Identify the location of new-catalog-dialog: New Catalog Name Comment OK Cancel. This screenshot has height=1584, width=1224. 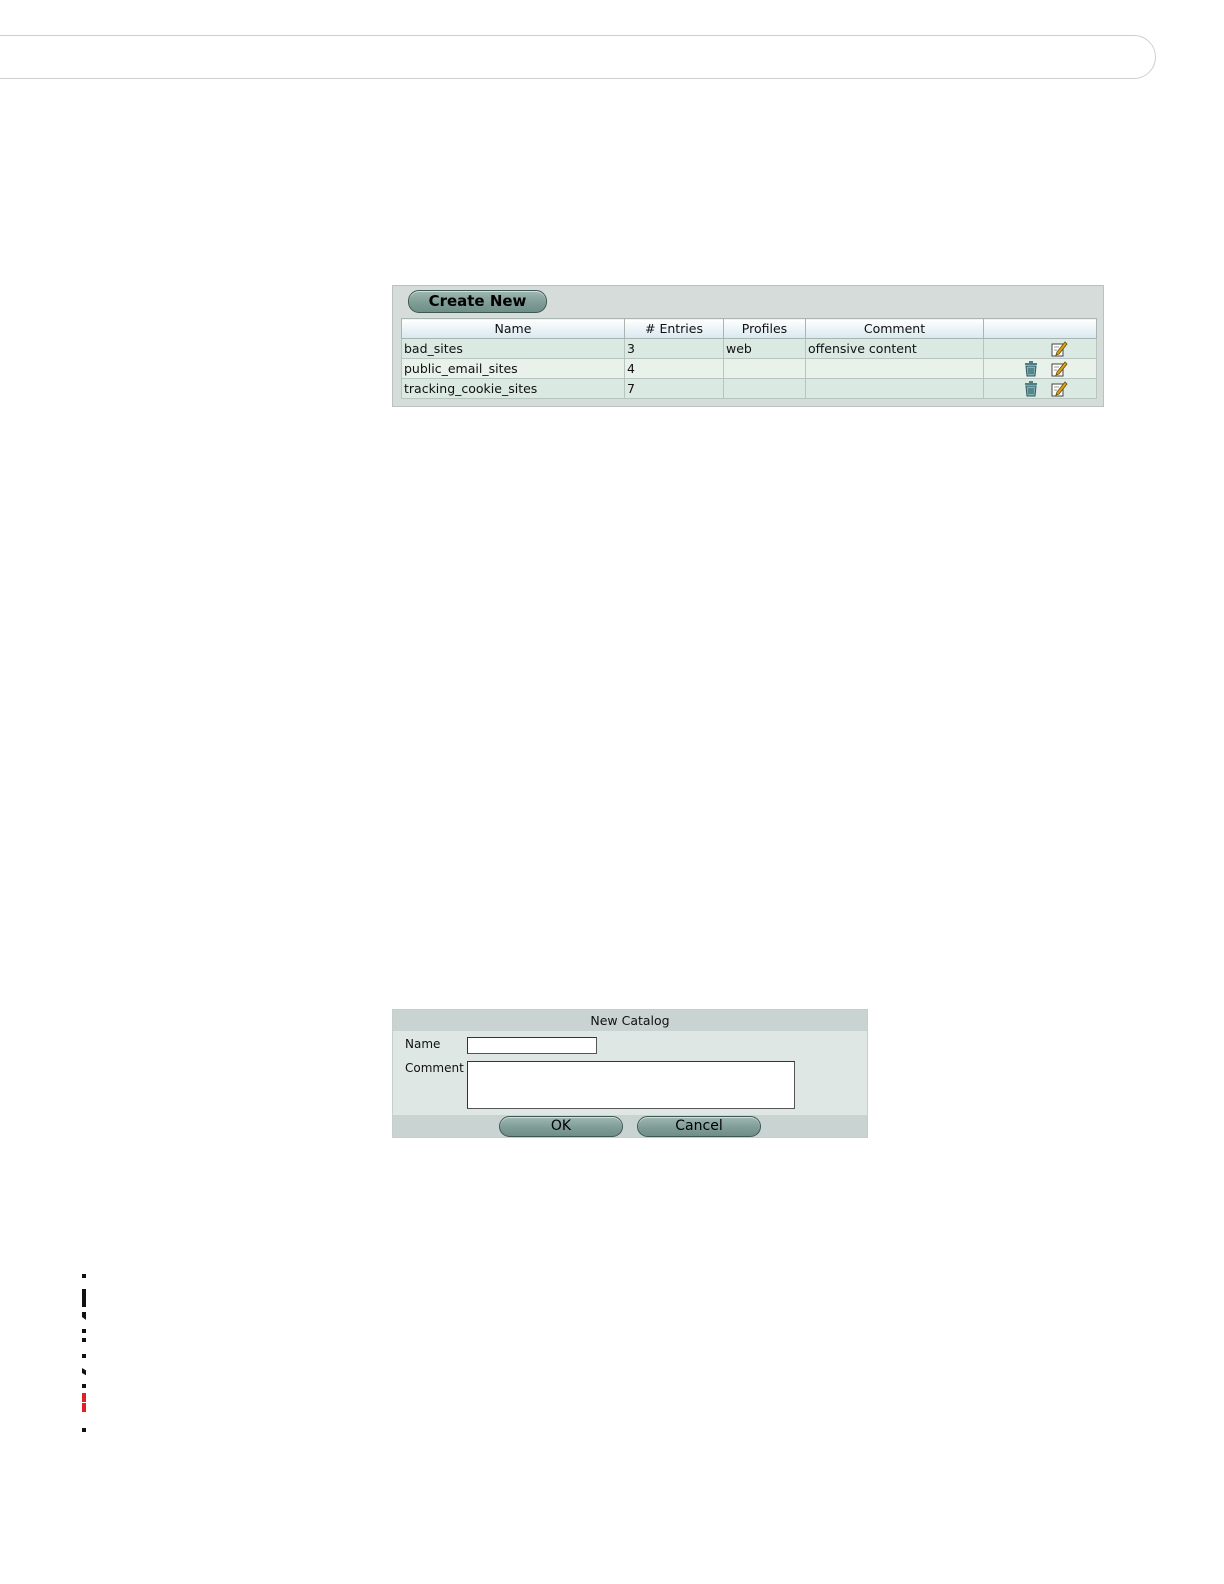
(630, 1073).